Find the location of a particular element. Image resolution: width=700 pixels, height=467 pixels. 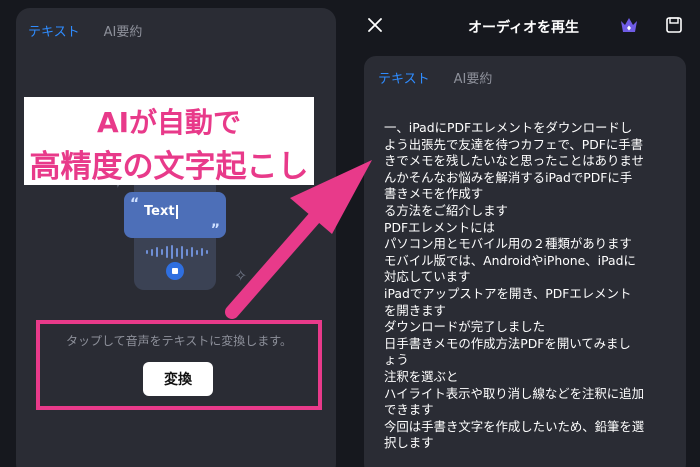

transcript-line: きでメモを残したいなと思ったことはありませ is located at coordinates (514, 161).